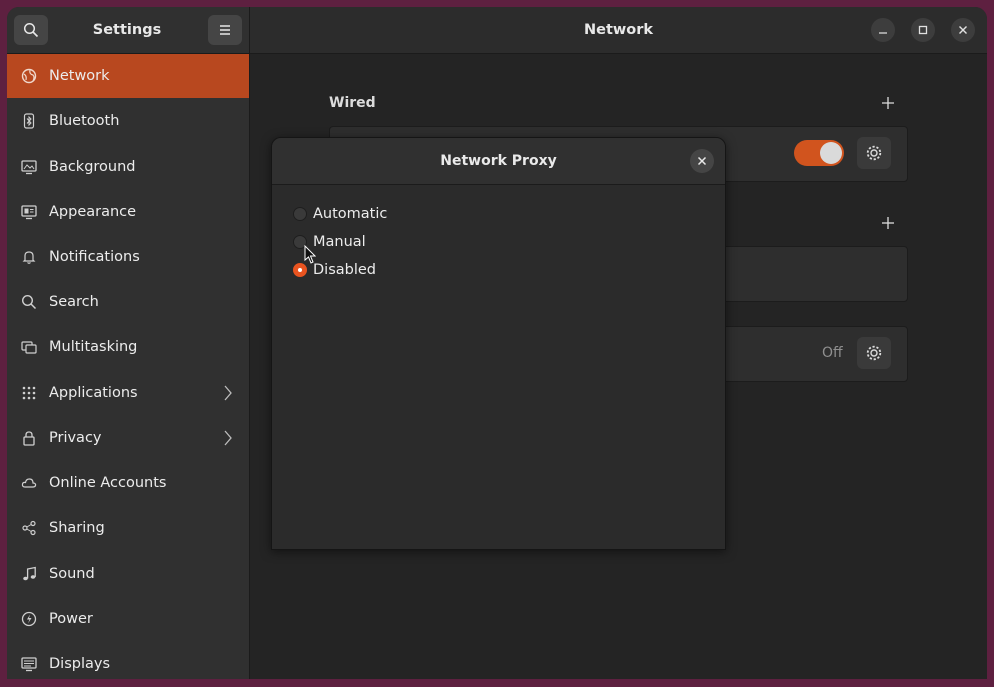  I want to click on add-wired-icon, so click(888, 103).